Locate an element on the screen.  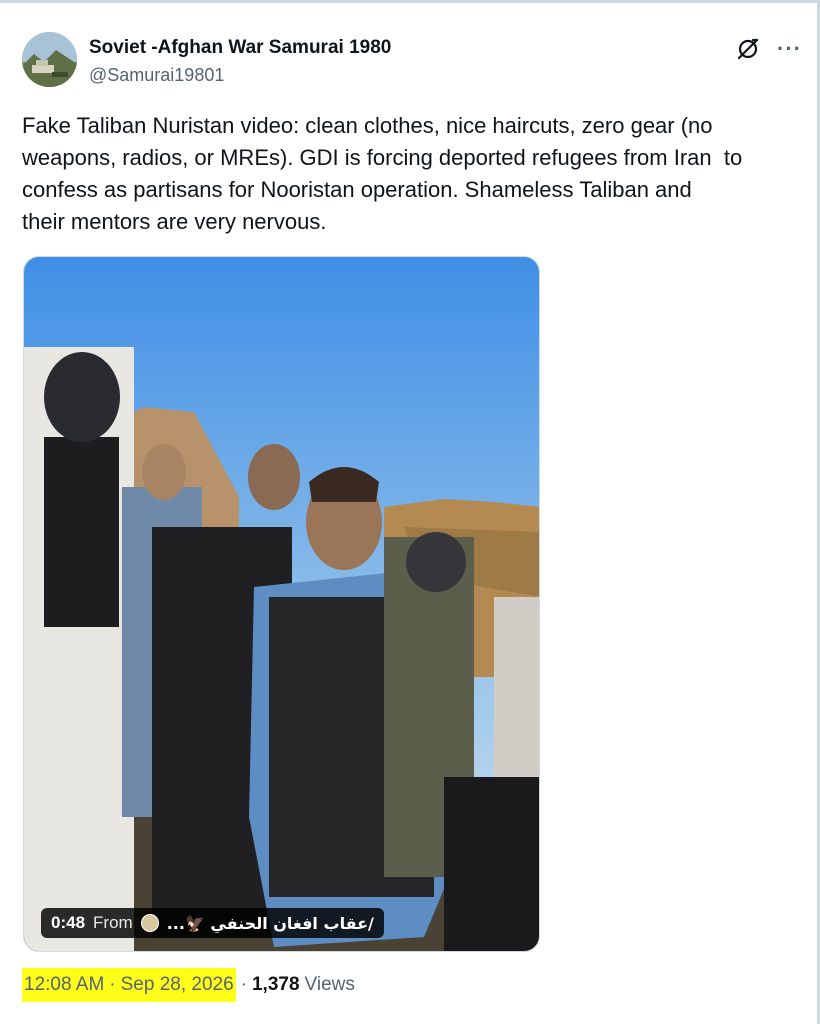
source-avatar-icon is located at coordinates (149, 923).